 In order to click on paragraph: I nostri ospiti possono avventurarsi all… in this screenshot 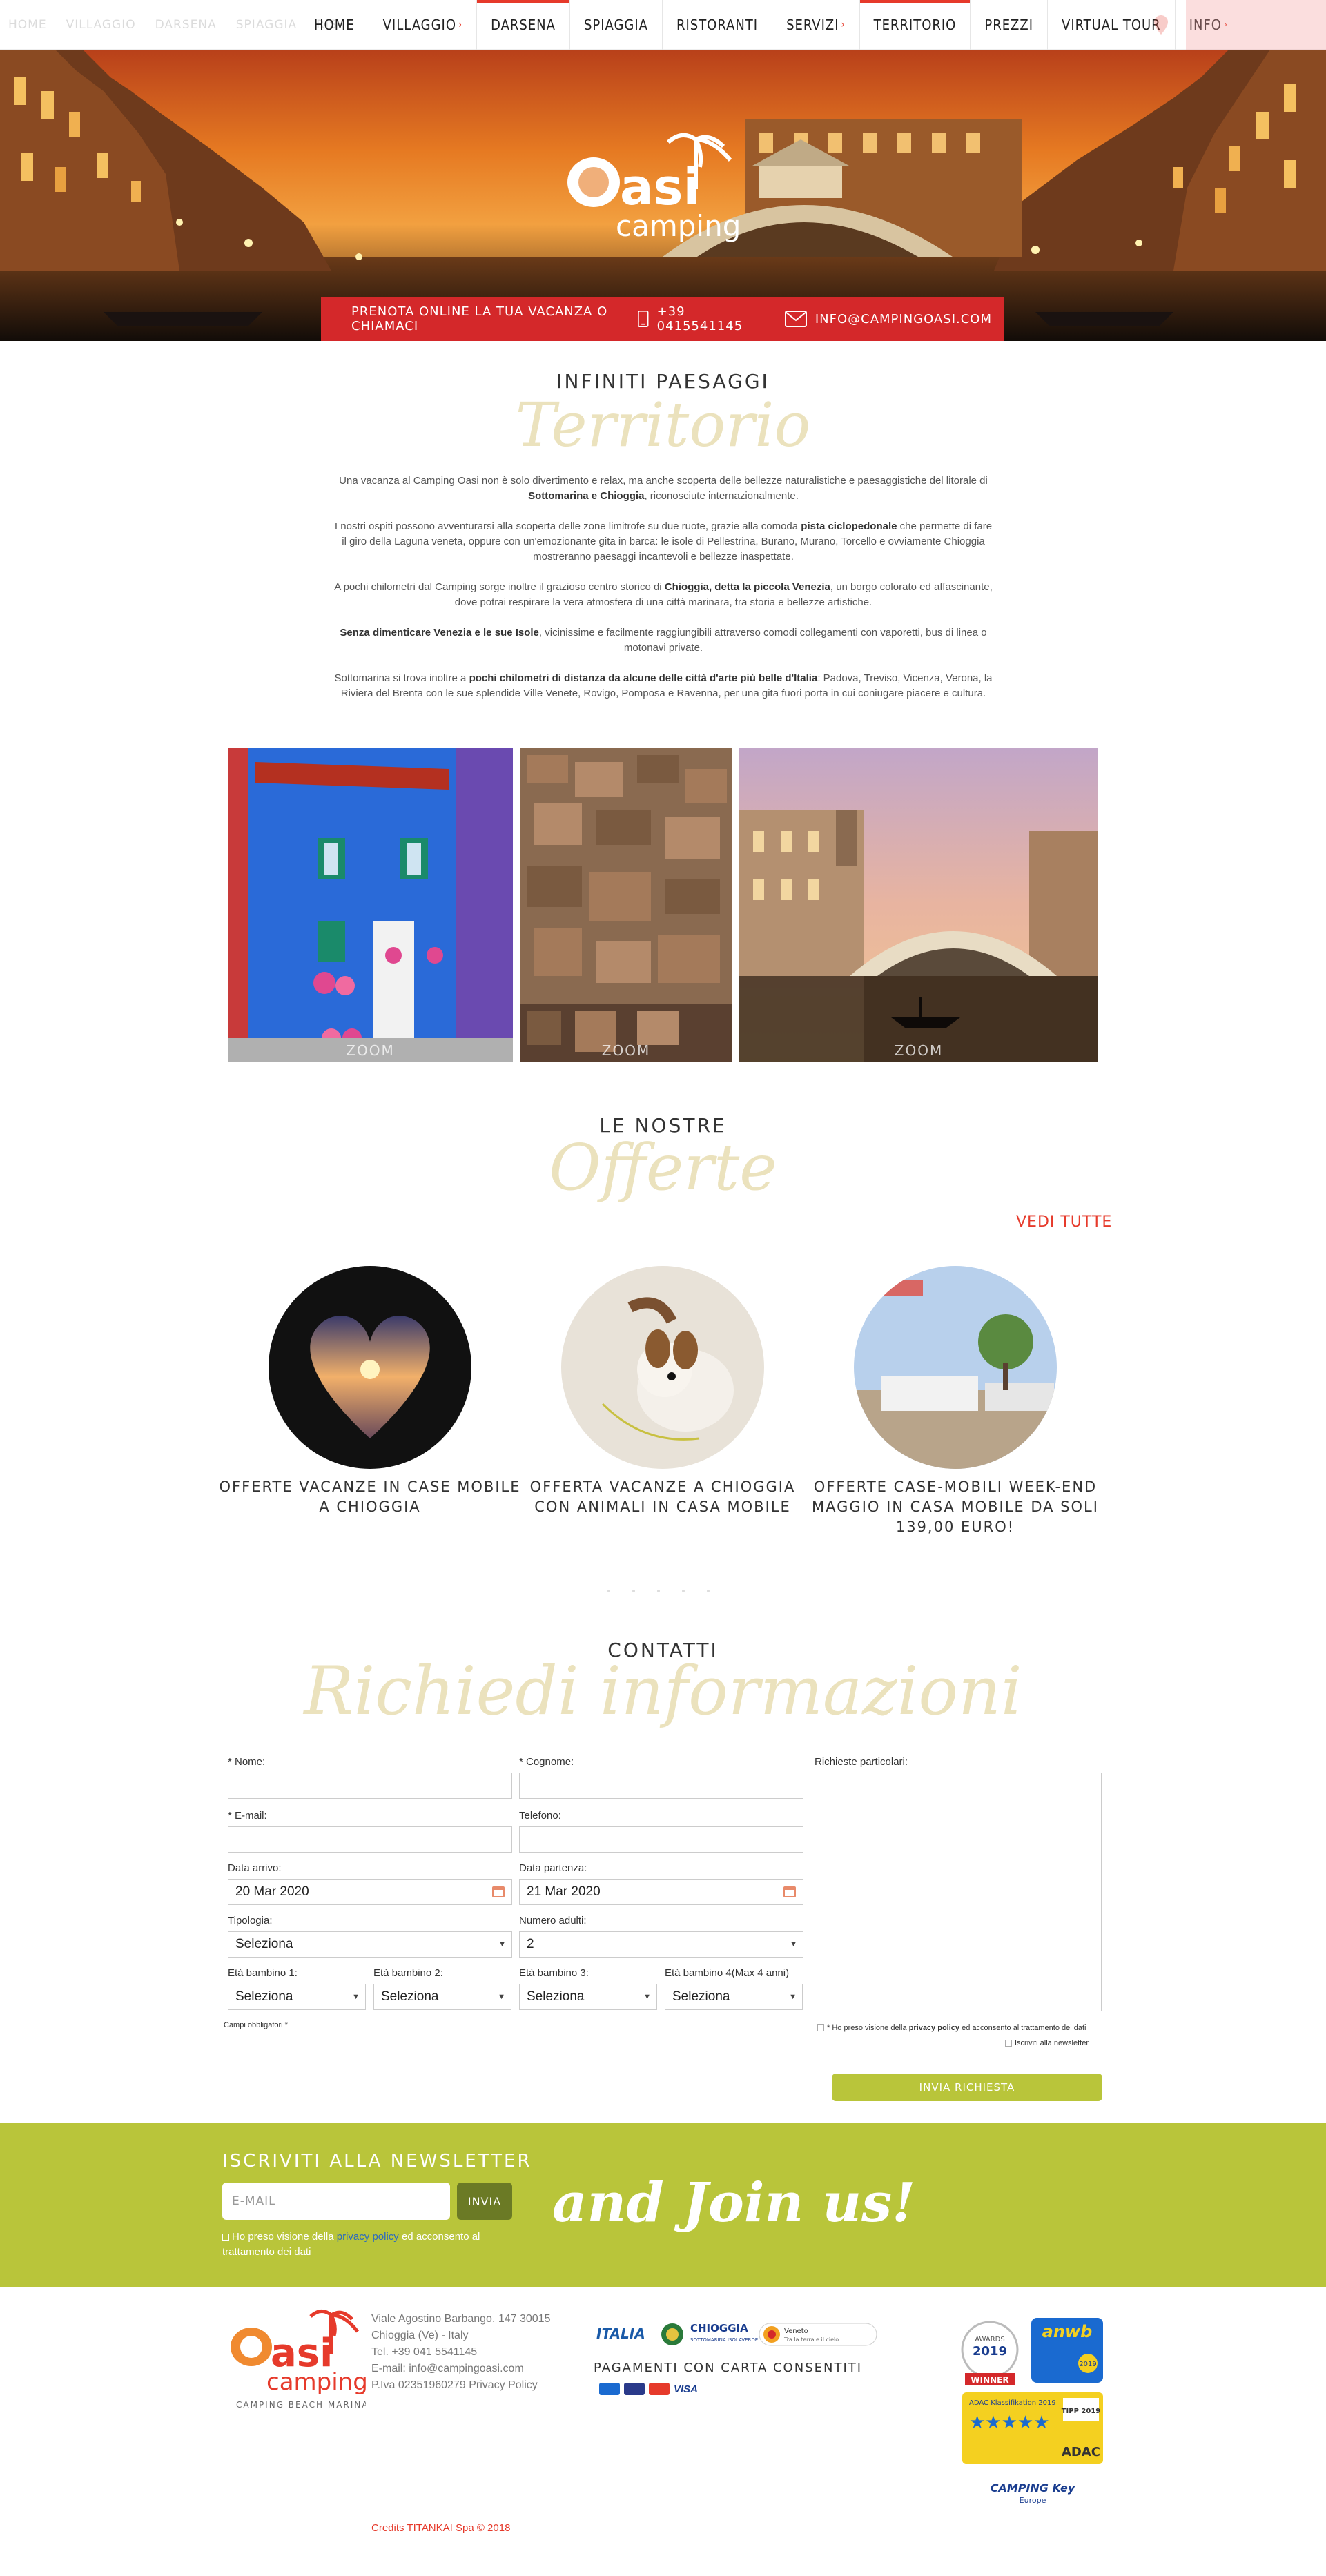, I will do `click(663, 541)`.